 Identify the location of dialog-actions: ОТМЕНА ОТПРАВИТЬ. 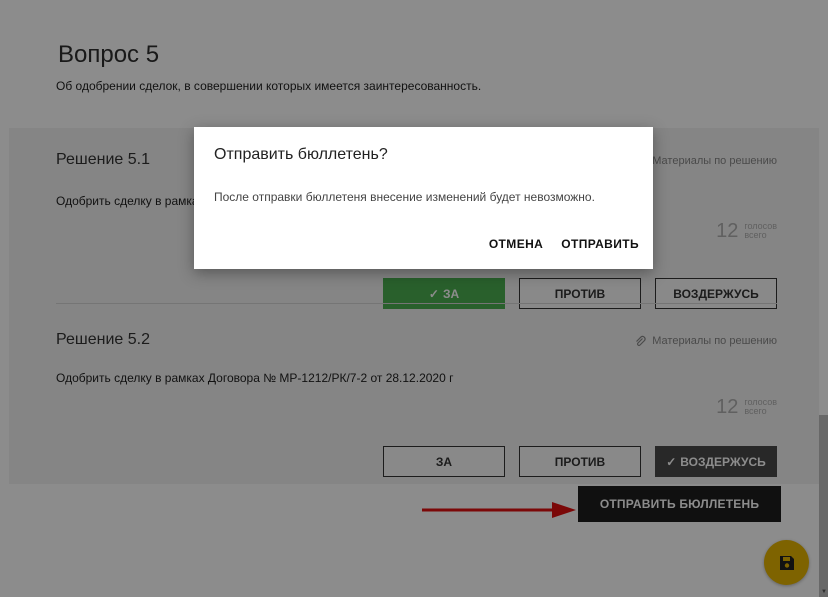
(564, 244).